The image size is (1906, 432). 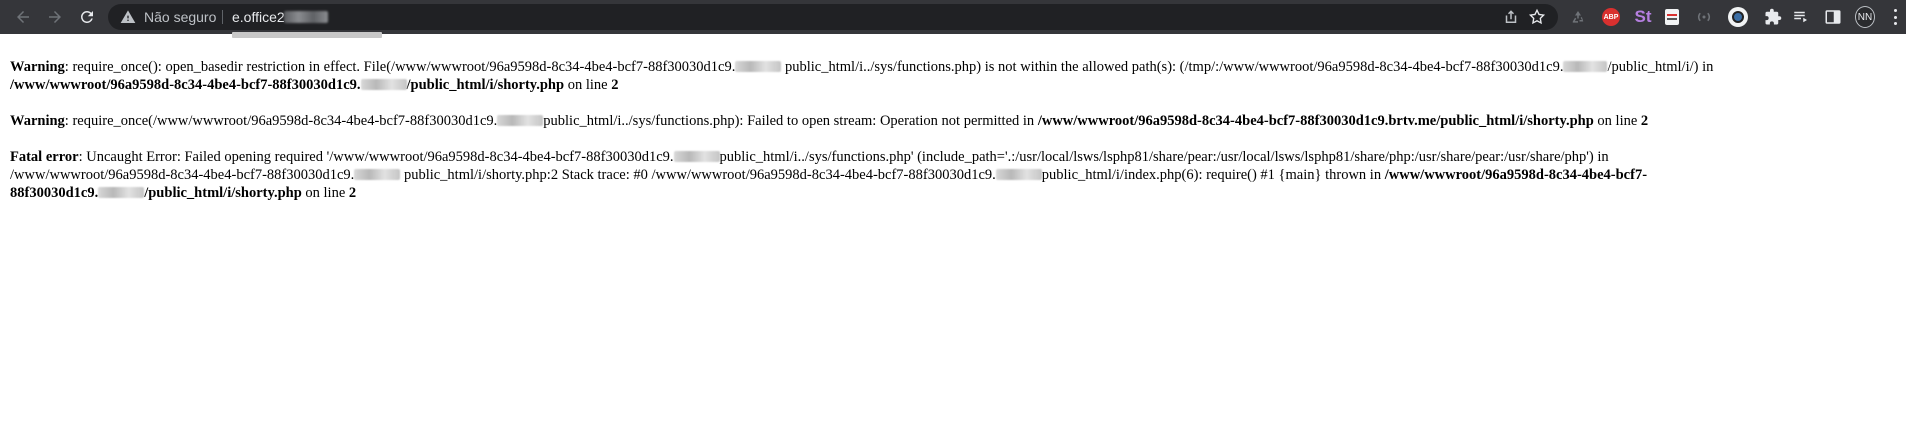 I want to click on forward-button, so click(x=55, y=17).